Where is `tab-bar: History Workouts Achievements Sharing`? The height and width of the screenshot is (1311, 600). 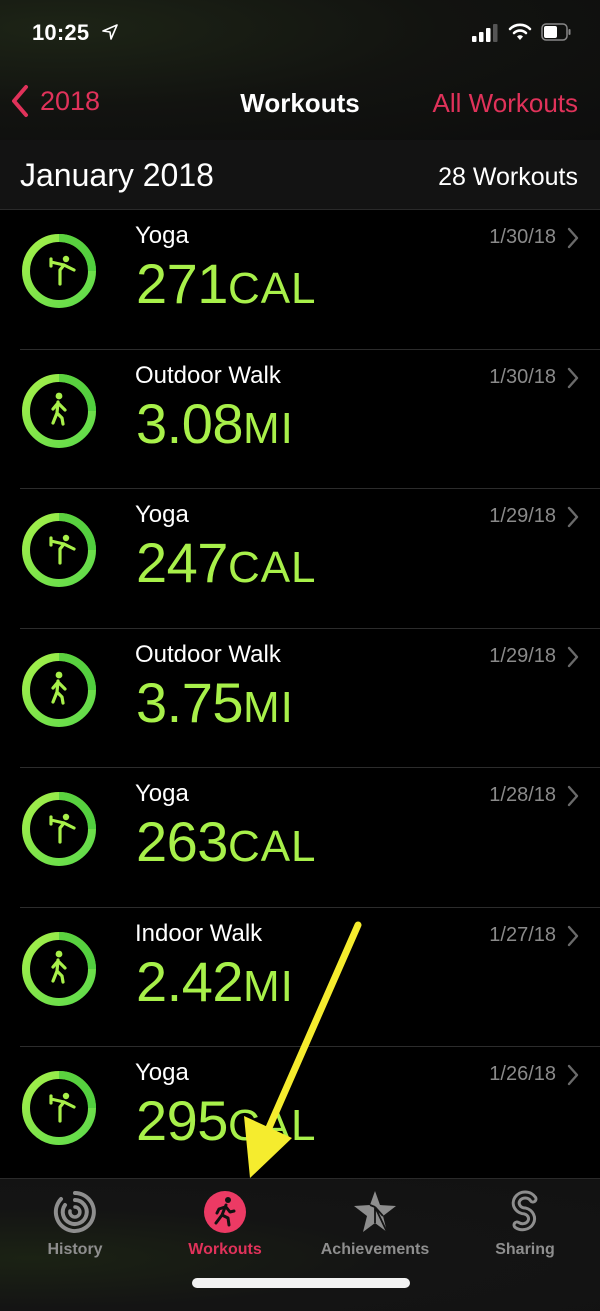
tab-bar: History Workouts Achievements Sharing is located at coordinates (300, 1244).